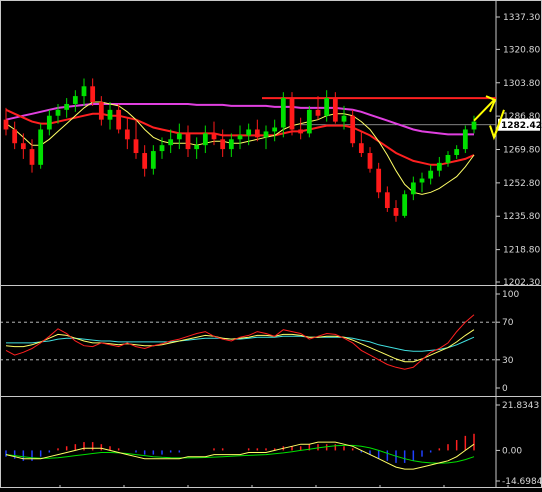 This screenshot has width=542, height=492. I want to click on oscillator-tick-label: 100, so click(510, 295).